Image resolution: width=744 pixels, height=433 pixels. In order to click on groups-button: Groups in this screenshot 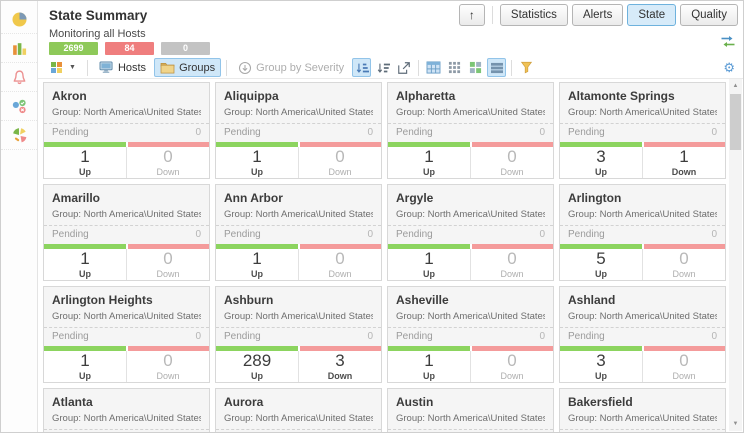, I will do `click(188, 67)`.